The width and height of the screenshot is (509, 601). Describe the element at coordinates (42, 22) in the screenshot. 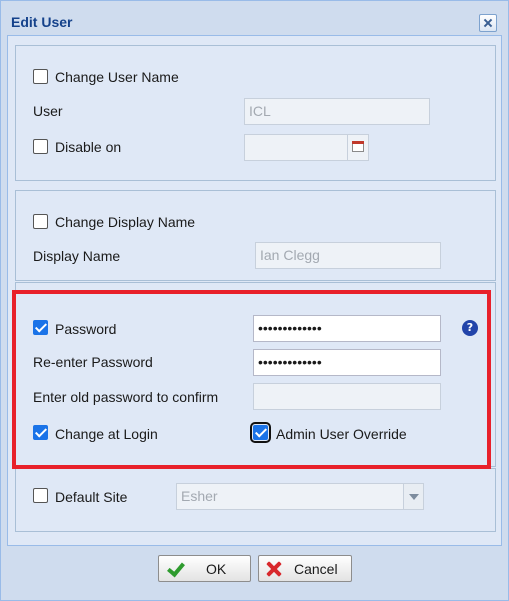

I see `dialog-title: Edit User` at that location.